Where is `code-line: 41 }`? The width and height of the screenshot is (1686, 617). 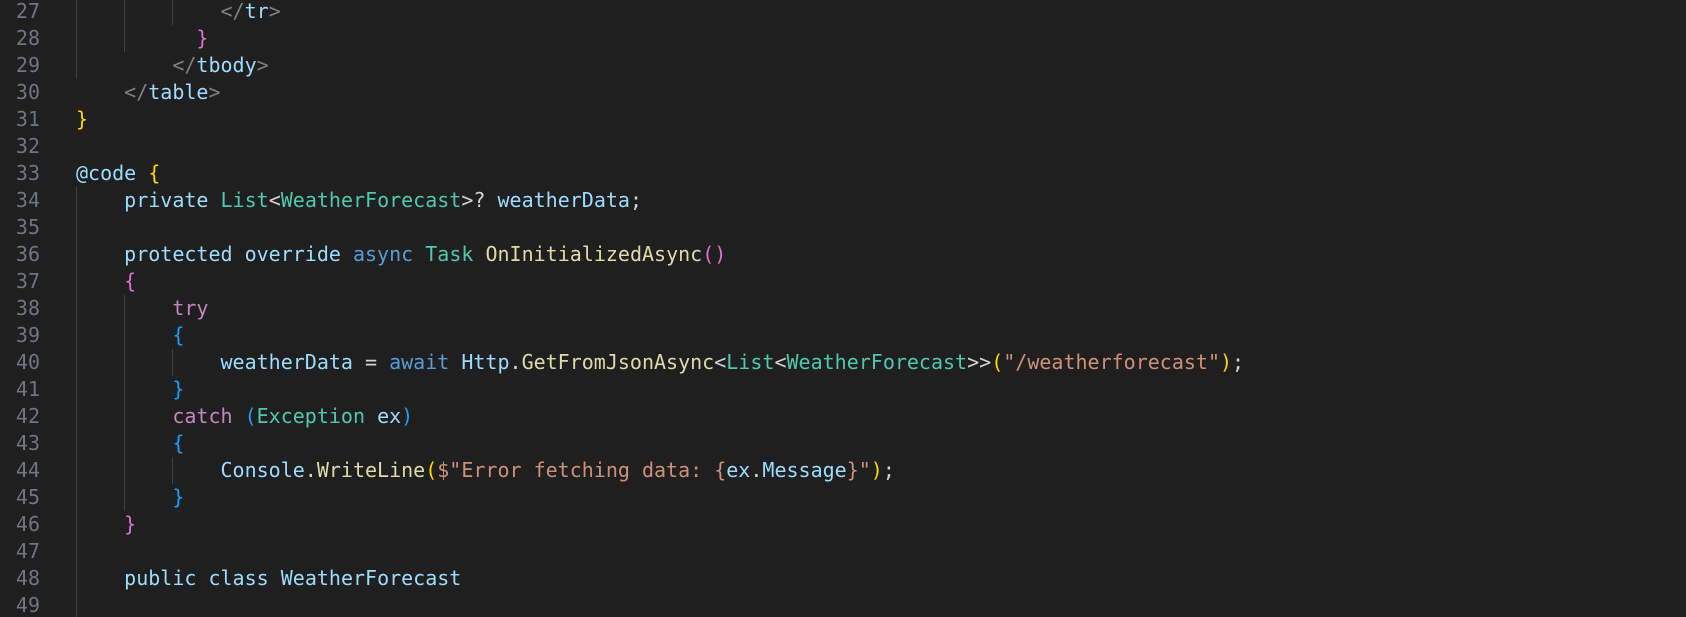
code-line: 41 } is located at coordinates (843, 389).